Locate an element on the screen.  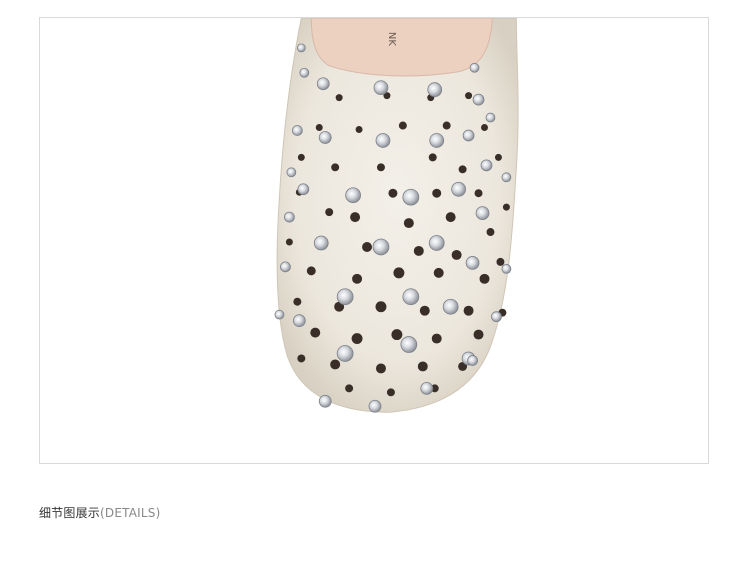
details-caption: 细节图展示(DETAILS) is located at coordinates (99, 512).